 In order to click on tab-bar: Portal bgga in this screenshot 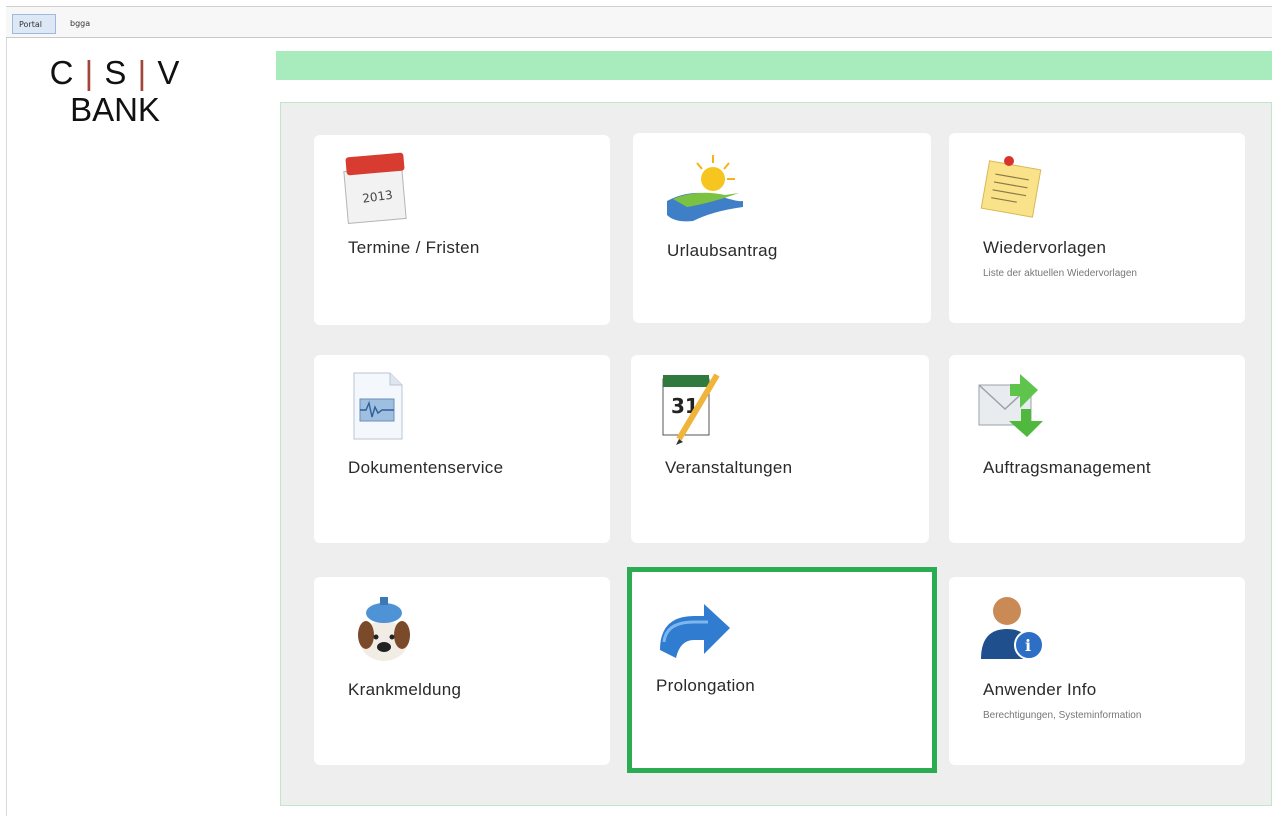, I will do `click(639, 22)`.